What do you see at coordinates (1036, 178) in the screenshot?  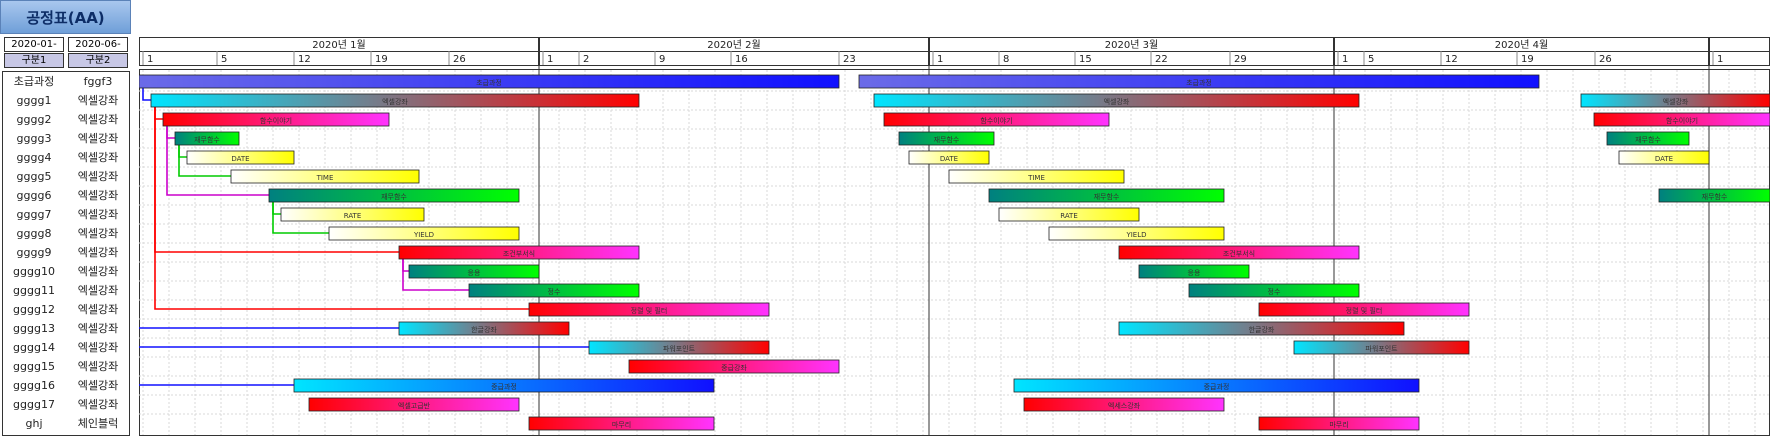 I see `gantt-bar-label: TIME` at bounding box center [1036, 178].